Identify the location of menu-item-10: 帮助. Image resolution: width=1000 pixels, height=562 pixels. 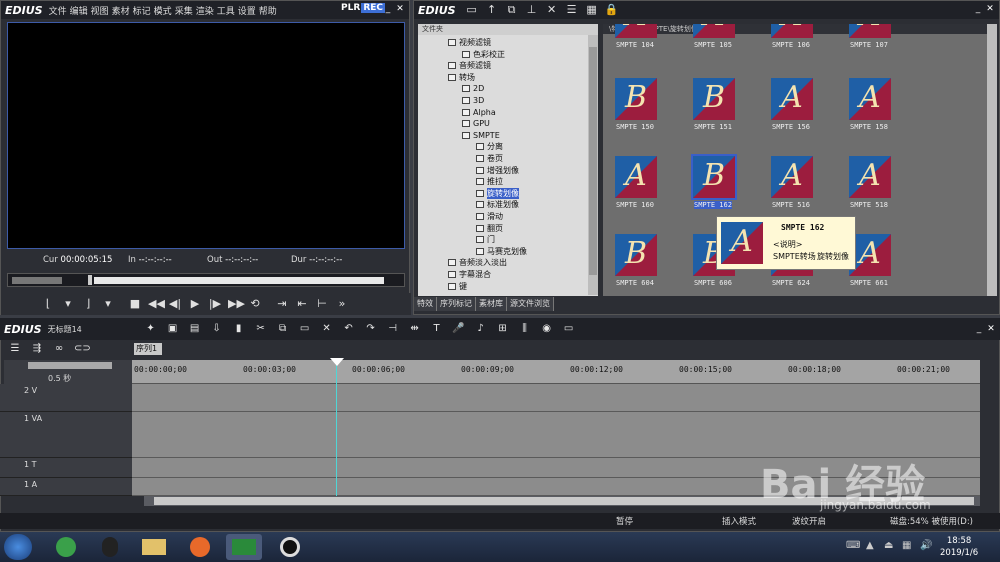
(268, 12).